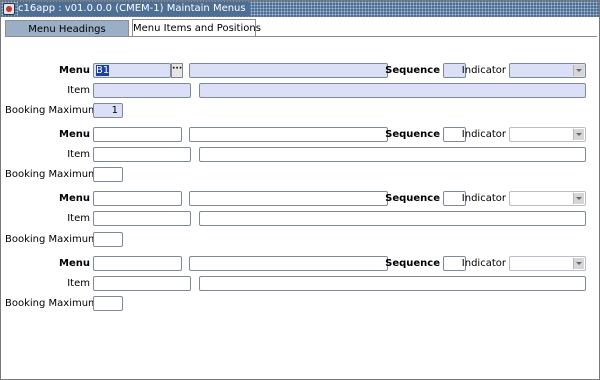  What do you see at coordinates (196, 28) in the screenshot?
I see `tab-menu-items-and-positions: Menu Items and Positions` at bounding box center [196, 28].